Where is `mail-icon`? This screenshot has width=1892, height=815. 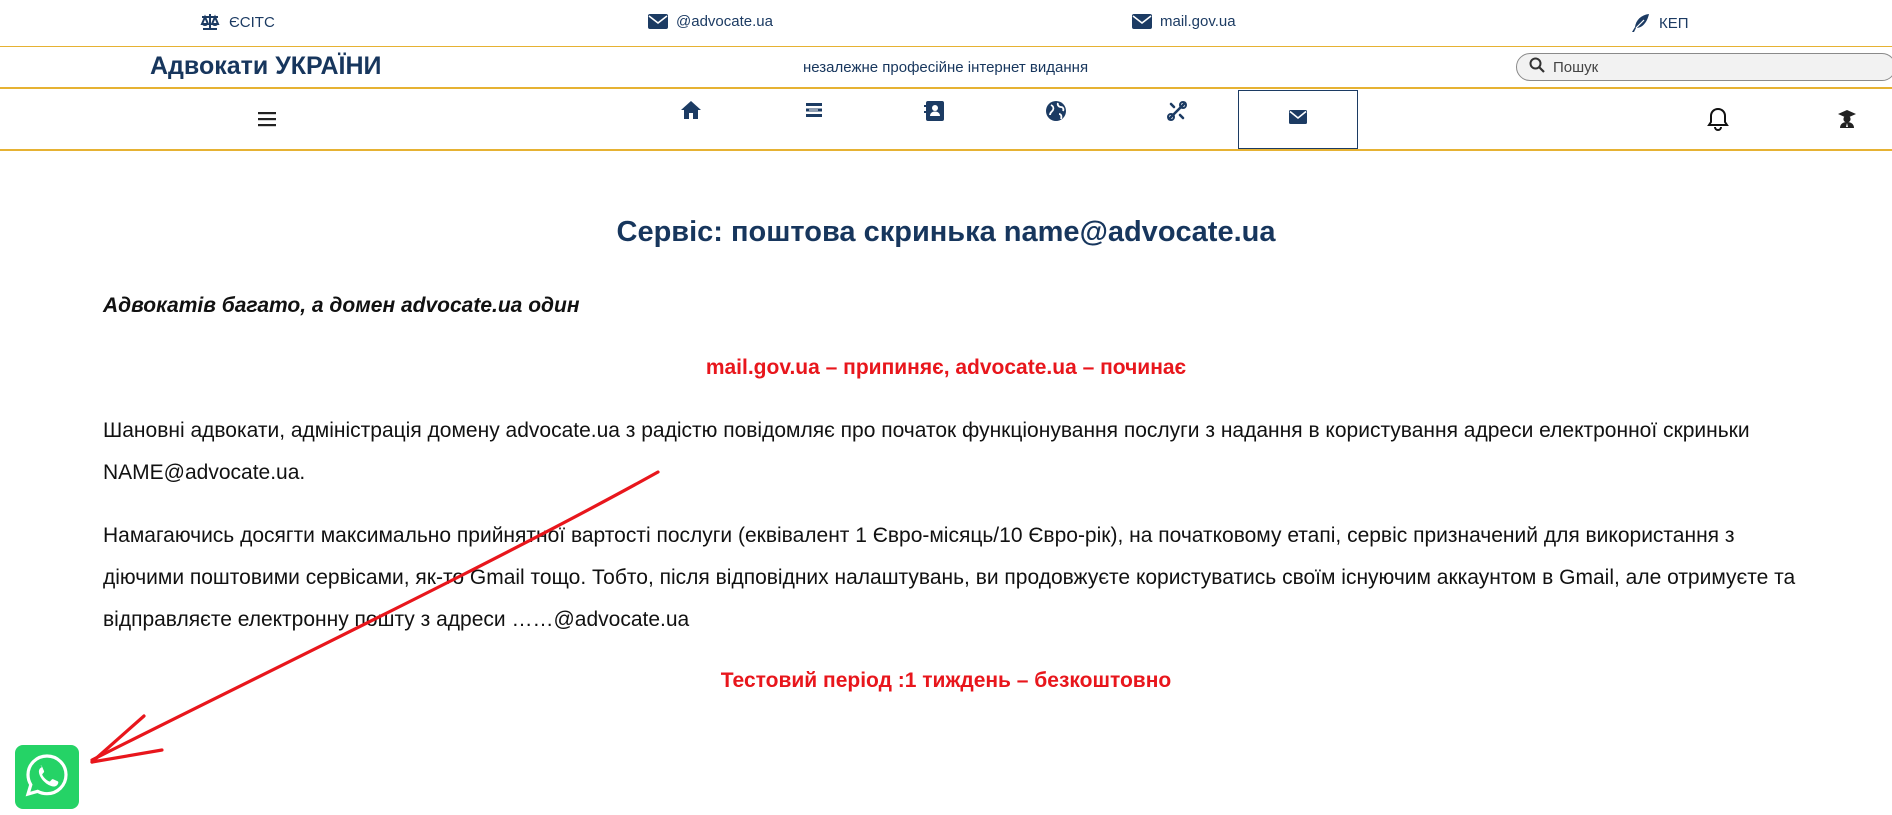 mail-icon is located at coordinates (1298, 119).